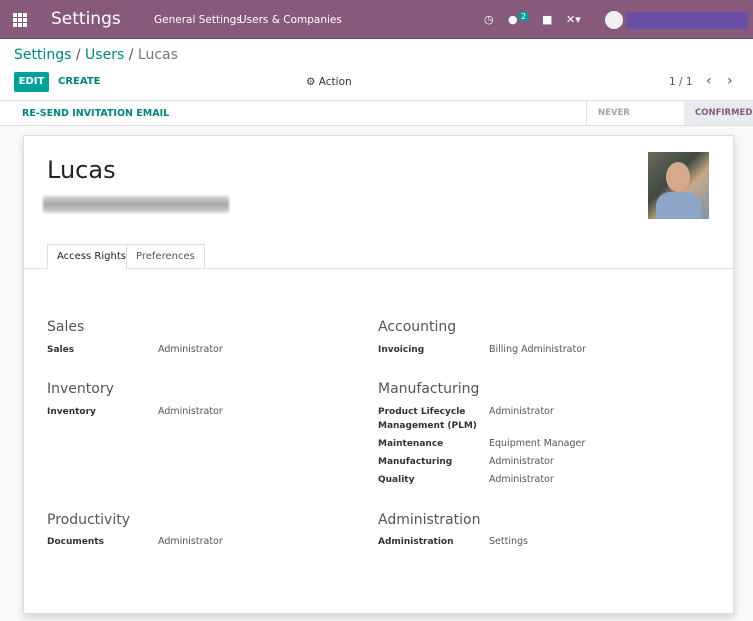 The image size is (753, 621). I want to click on breadcrumb-users: Users, so click(104, 55).